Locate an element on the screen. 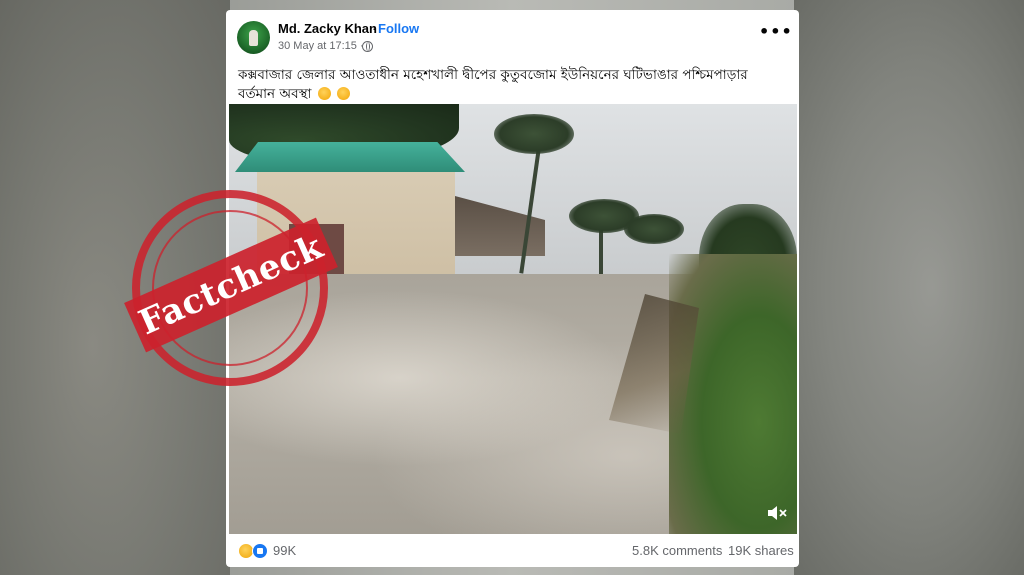 The image size is (1024, 575). speaker-muted-icon is located at coordinates (777, 513).